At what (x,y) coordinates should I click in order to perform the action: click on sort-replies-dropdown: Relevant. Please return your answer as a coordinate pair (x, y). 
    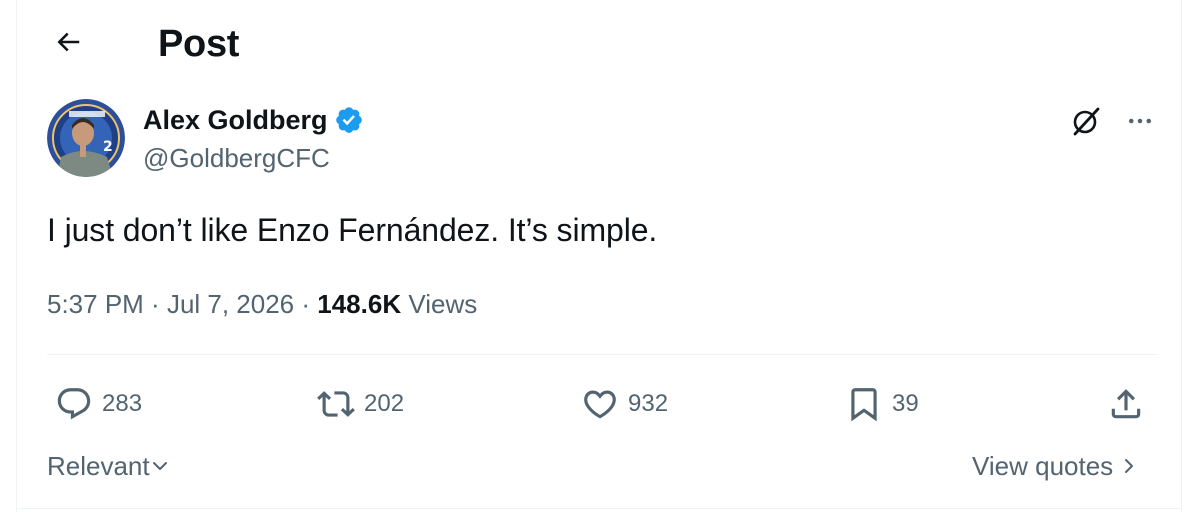
    Looking at the image, I should click on (108, 466).